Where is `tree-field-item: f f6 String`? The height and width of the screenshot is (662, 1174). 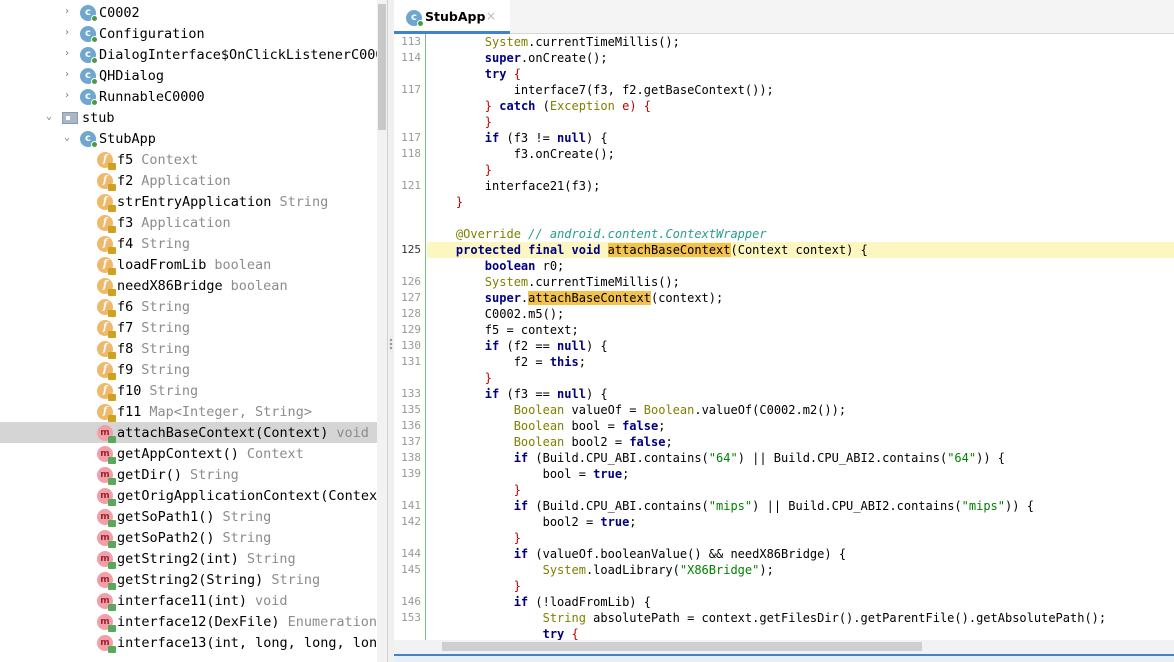 tree-field-item: f f6 String is located at coordinates (189, 306).